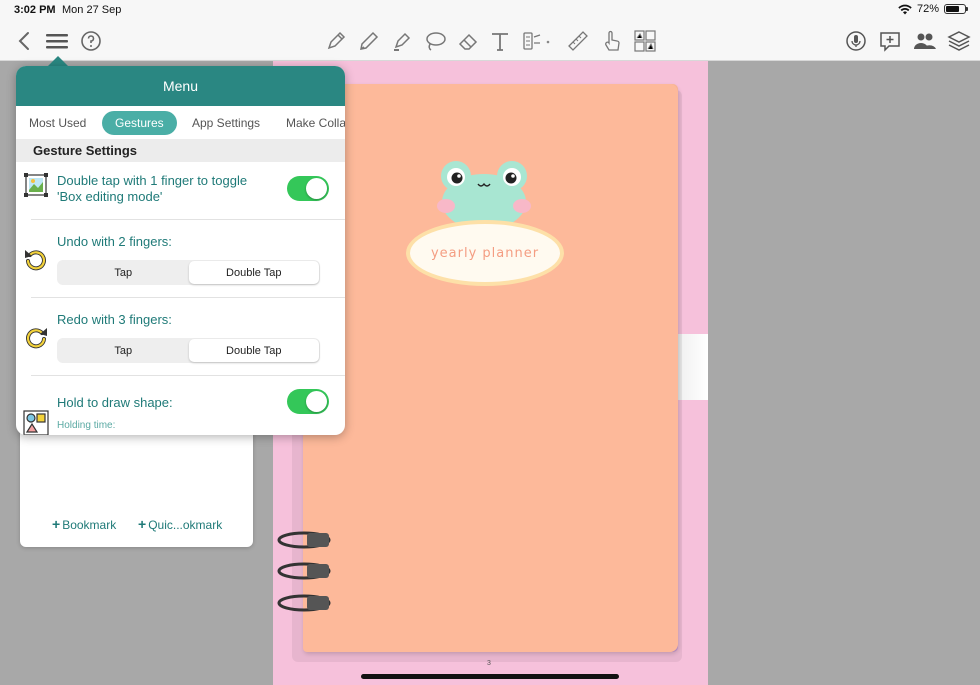 The width and height of the screenshot is (980, 685). What do you see at coordinates (110, 196) in the screenshot?
I see `double-tap-label-line2: 'Box editing mode'` at bounding box center [110, 196].